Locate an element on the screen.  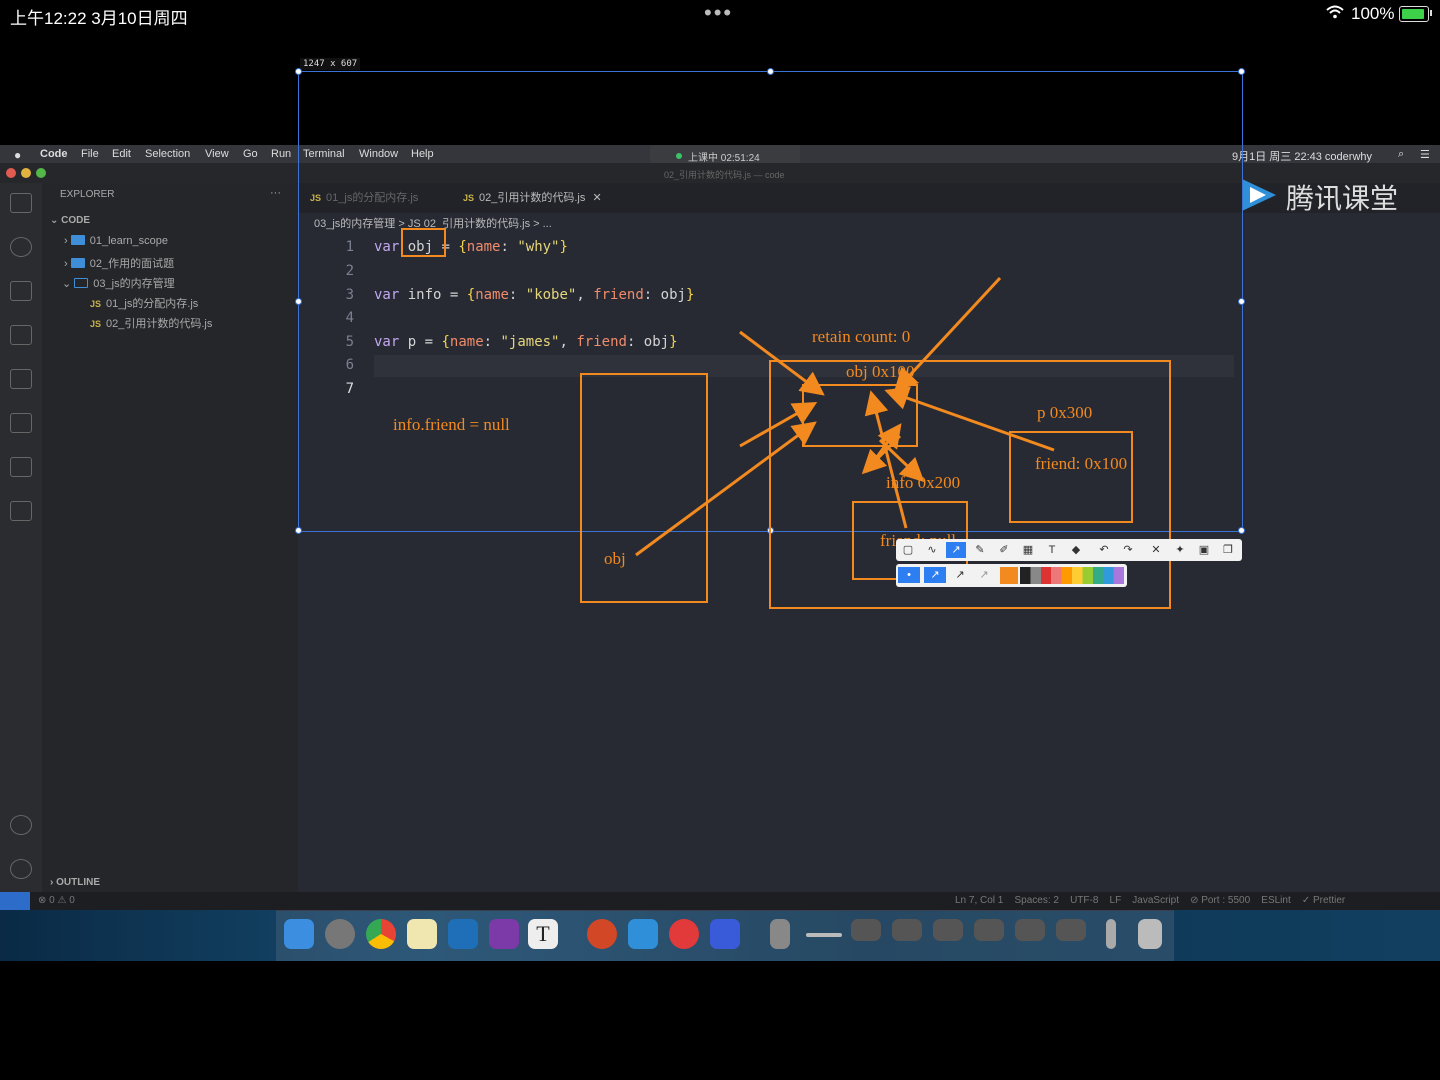
retain-count-label: retain count: 0 is located at coordinates (861, 336).